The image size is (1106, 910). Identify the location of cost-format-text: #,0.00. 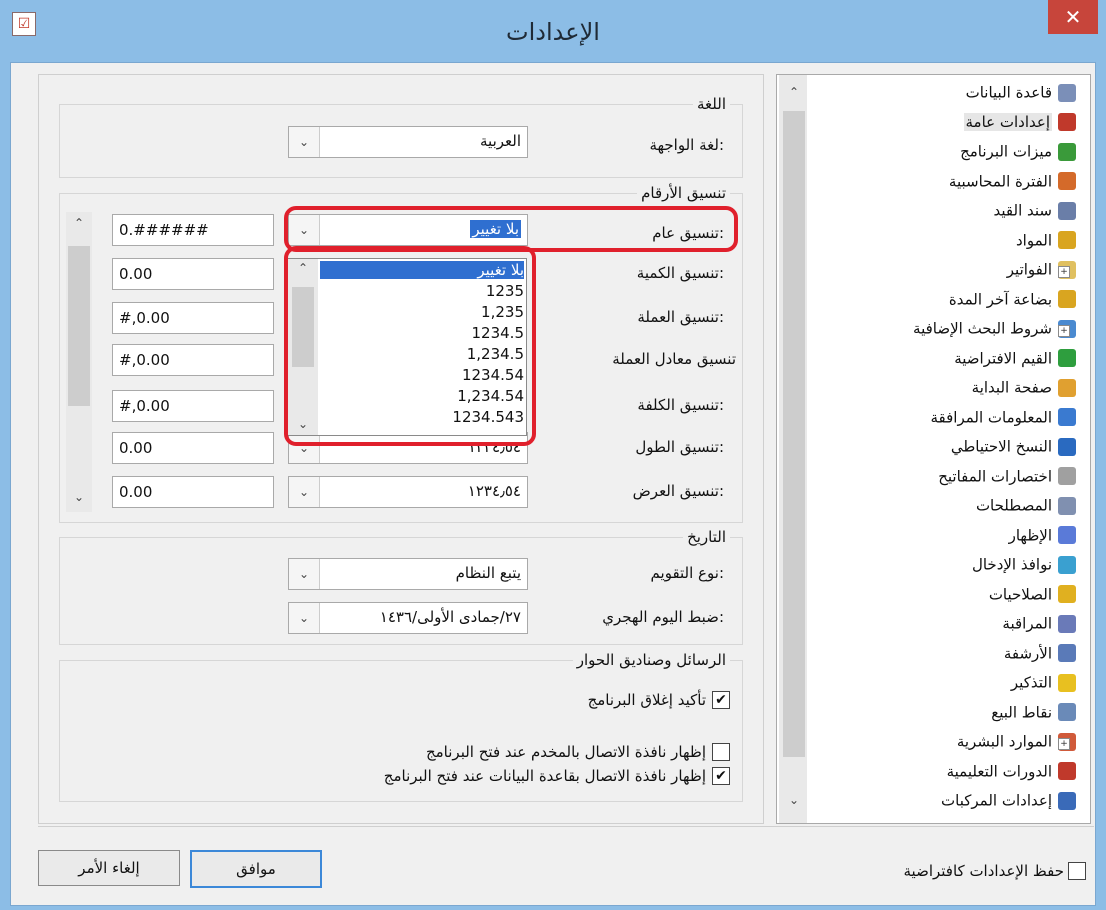
(193, 406).